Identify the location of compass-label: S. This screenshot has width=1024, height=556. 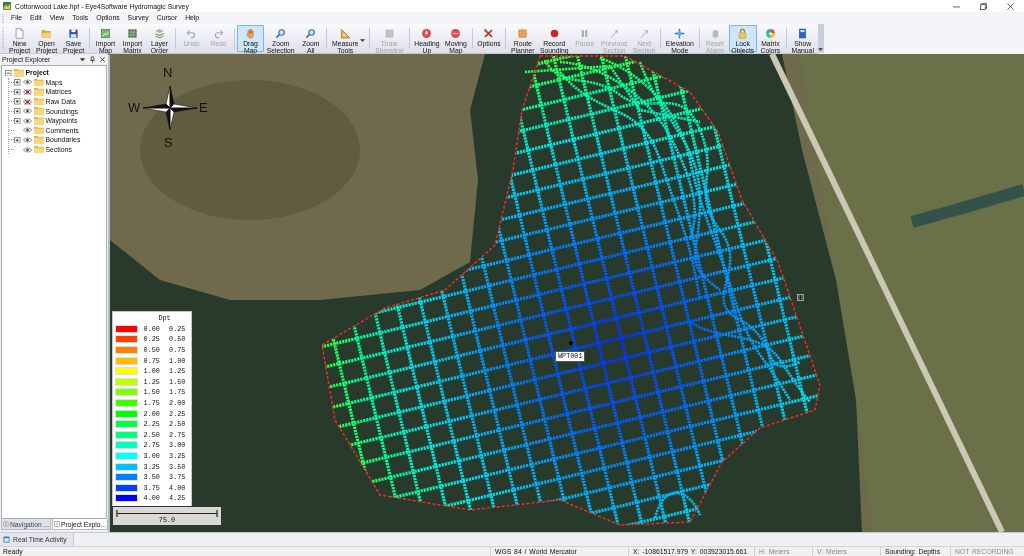
(168, 142).